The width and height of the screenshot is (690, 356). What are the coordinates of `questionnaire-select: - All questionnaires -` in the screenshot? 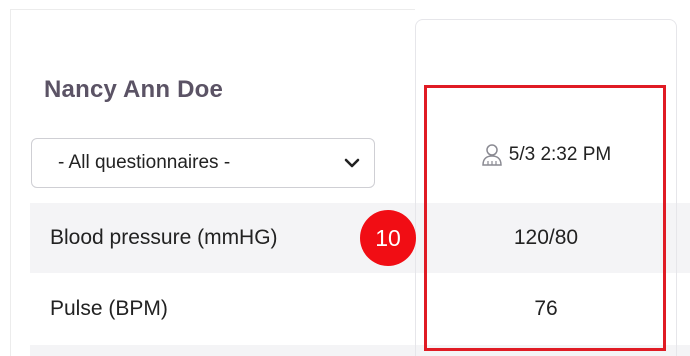 It's located at (203, 163).